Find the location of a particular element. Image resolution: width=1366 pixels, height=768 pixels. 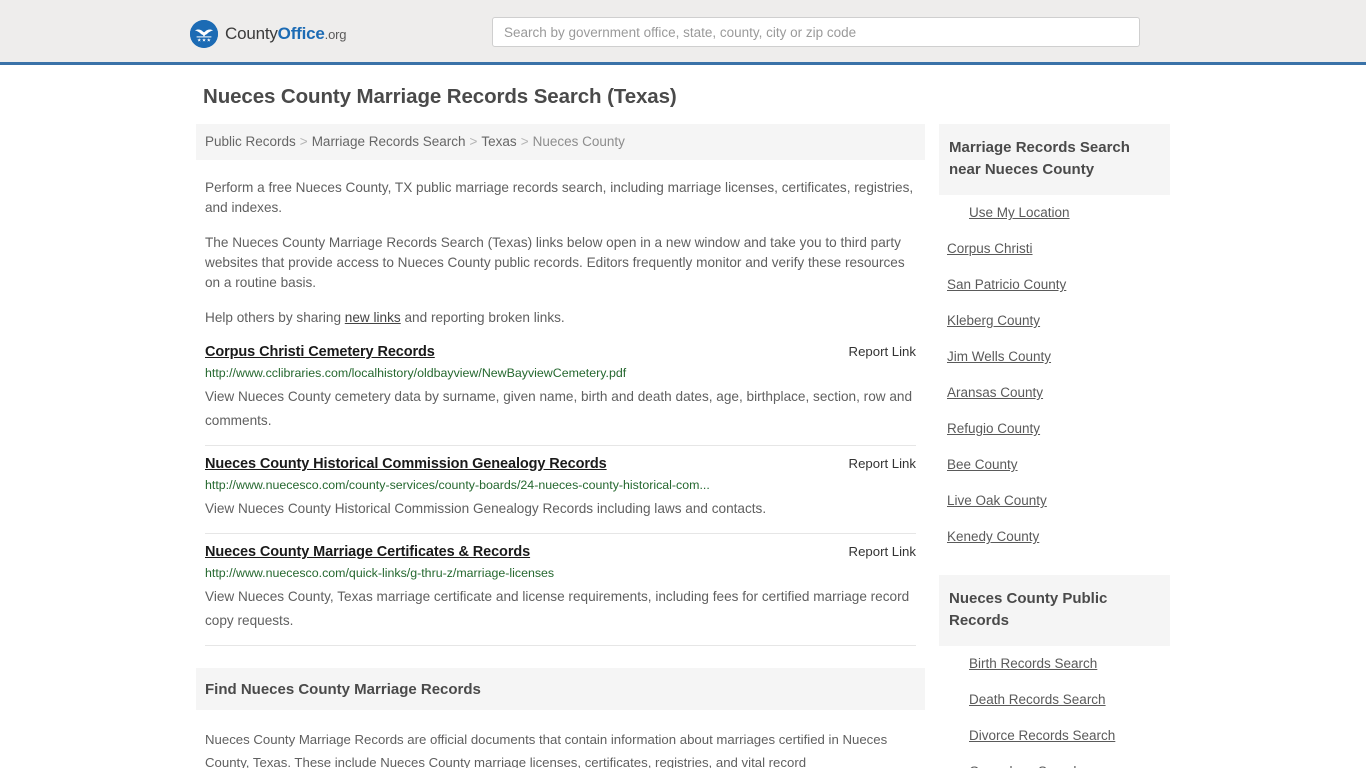

sidebar-item-divorce-records-search: Divorce Records Search is located at coordinates (1054, 736).